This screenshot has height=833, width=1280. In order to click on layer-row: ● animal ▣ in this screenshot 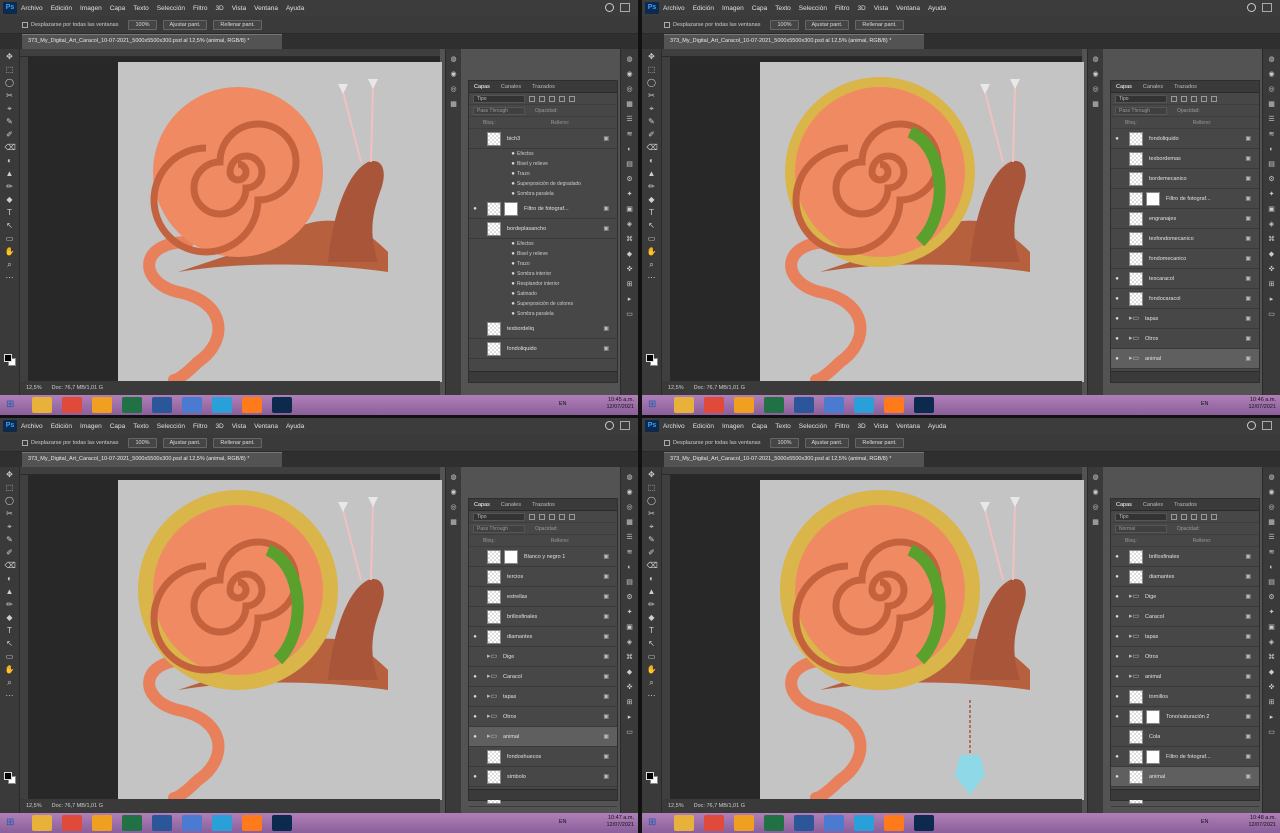, I will do `click(1185, 777)`.